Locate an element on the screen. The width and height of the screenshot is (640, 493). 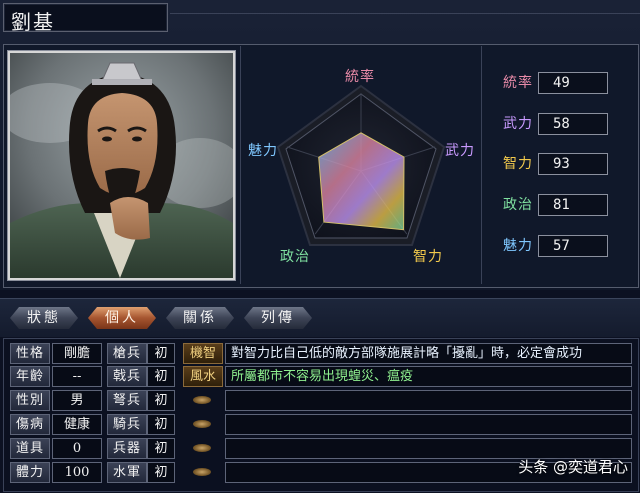
tab-relations: 關係 is located at coordinates (200, 318).